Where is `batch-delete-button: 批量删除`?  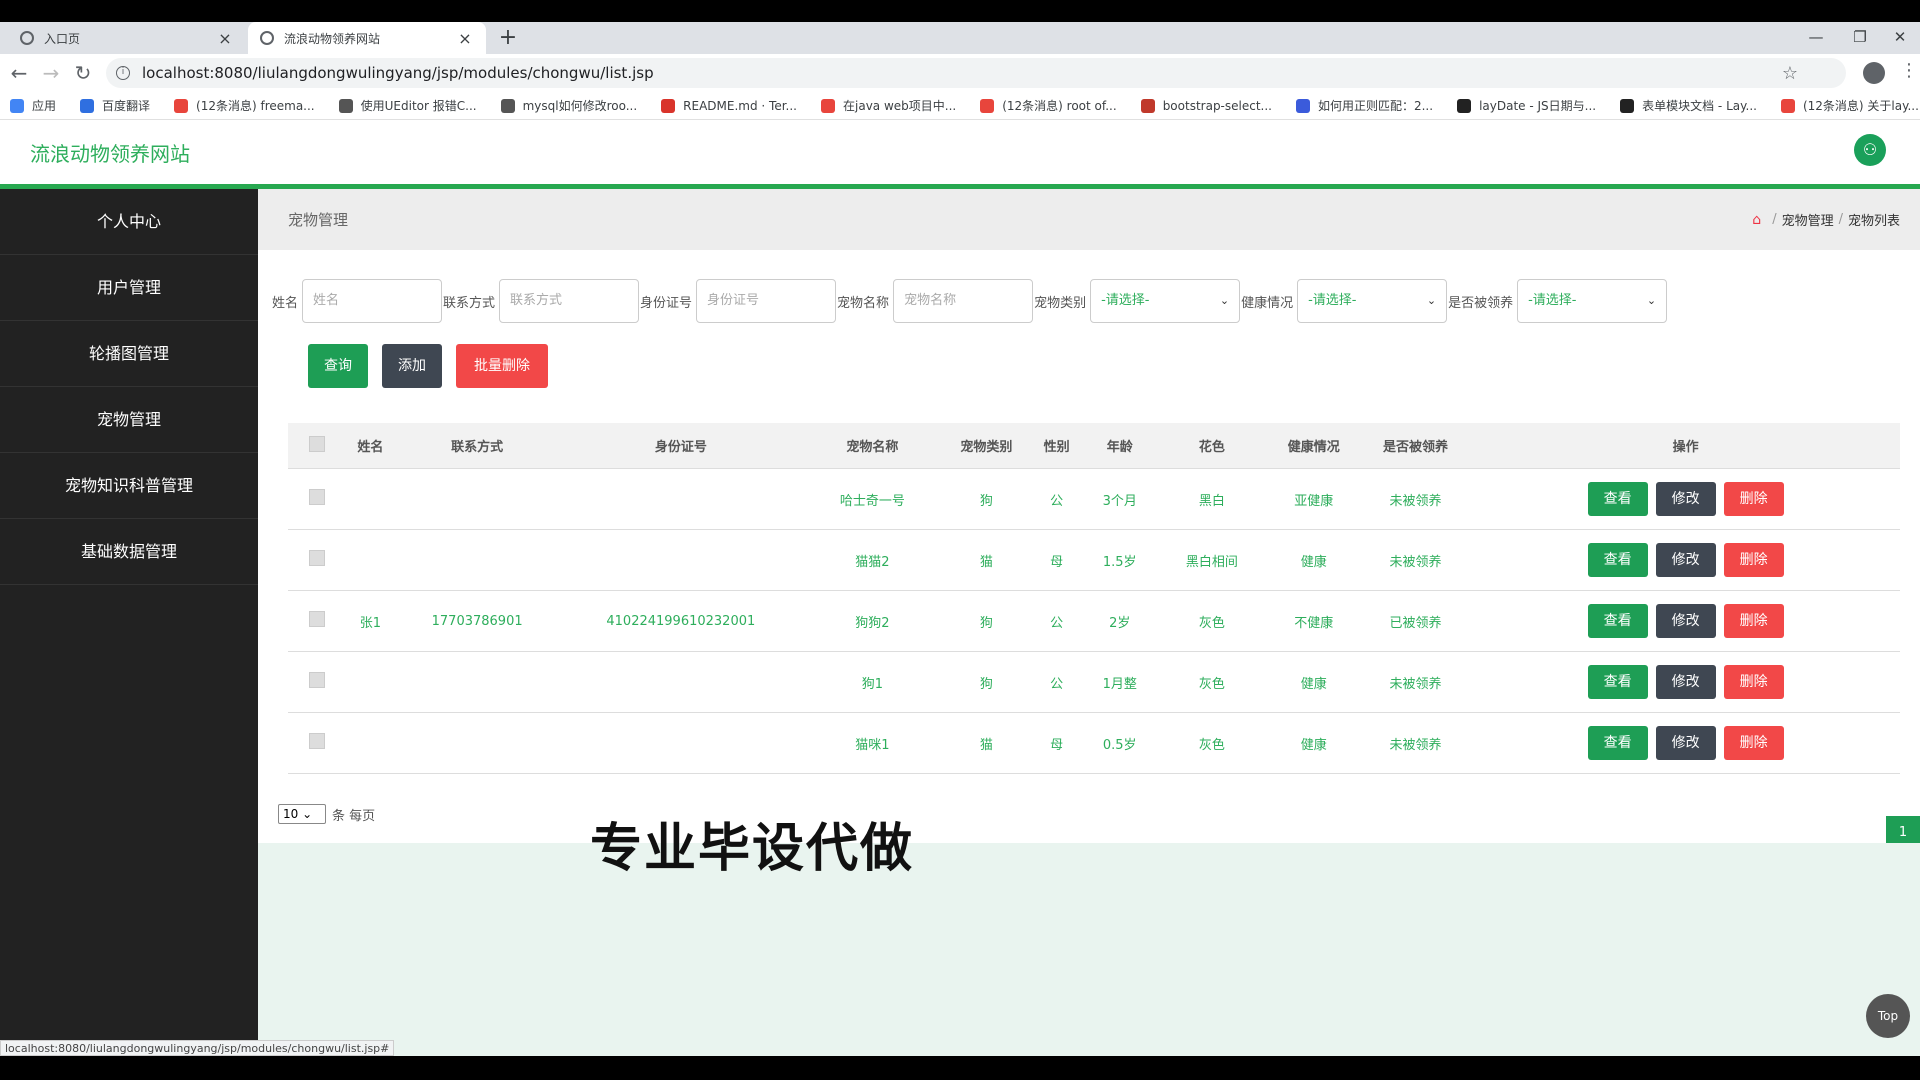
batch-delete-button: 批量删除 is located at coordinates (502, 366).